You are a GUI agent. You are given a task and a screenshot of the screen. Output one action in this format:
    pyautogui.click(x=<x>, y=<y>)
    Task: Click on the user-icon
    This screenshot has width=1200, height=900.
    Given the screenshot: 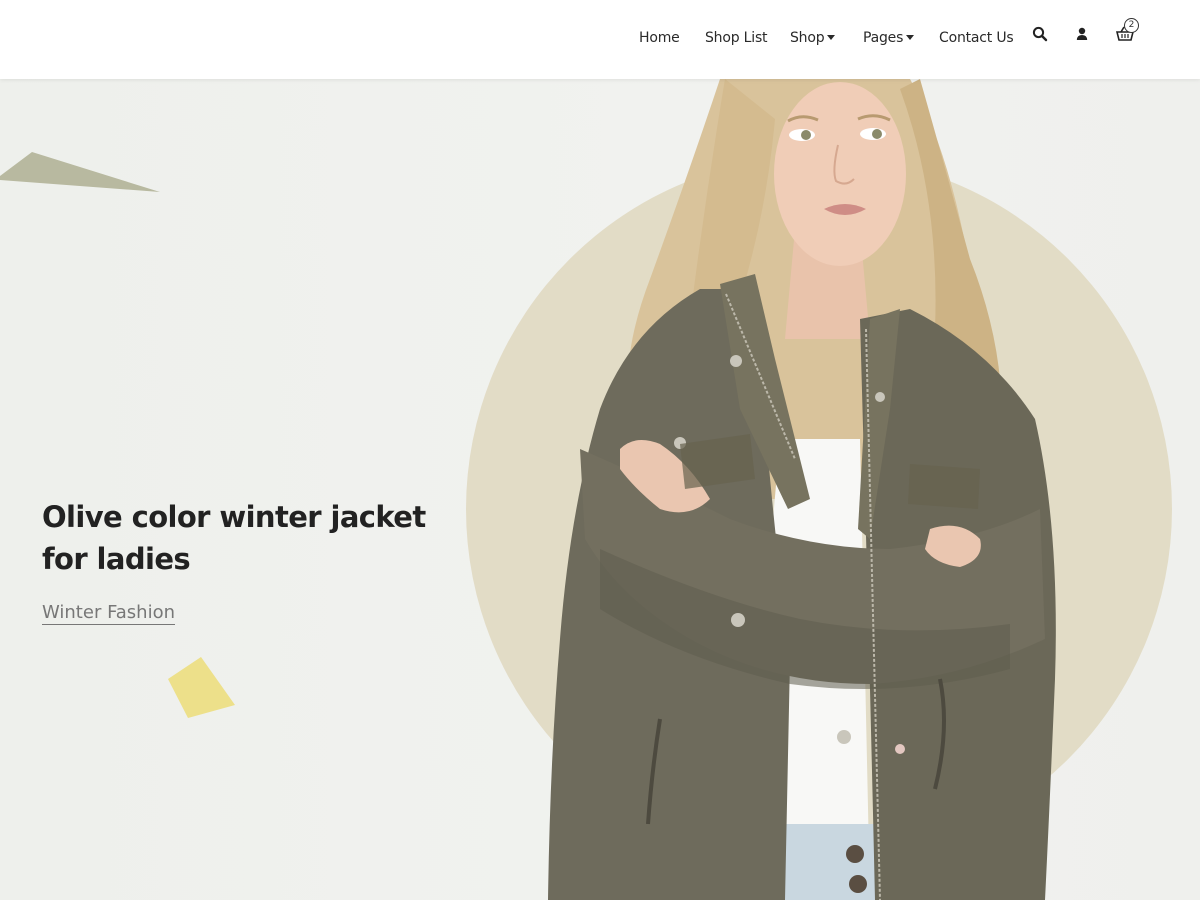 What is the action you would take?
    pyautogui.click(x=1086, y=36)
    